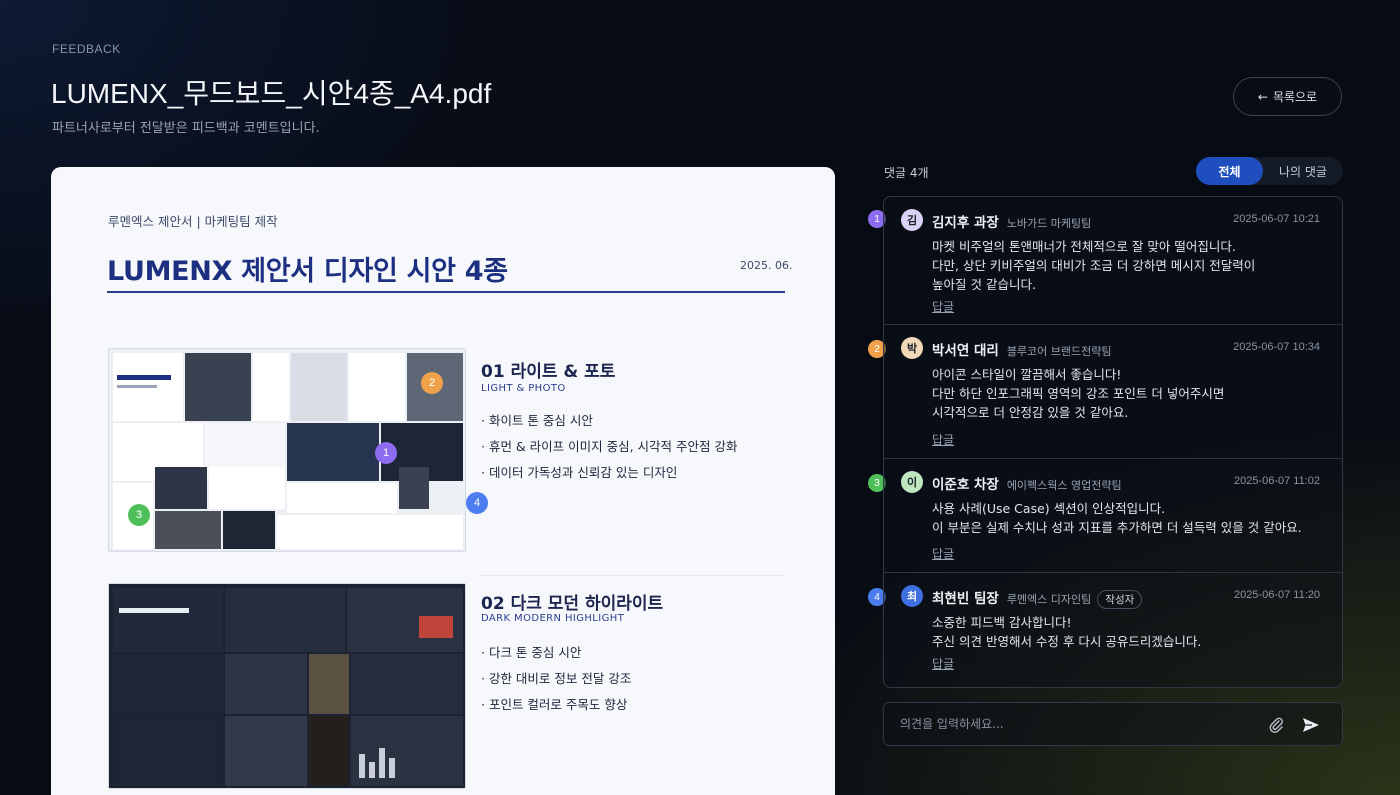  Describe the element at coordinates (579, 472) in the screenshot. I see `section-1-bullet: · 데이터 가독성과 신뢰감 있는 디자인` at that location.